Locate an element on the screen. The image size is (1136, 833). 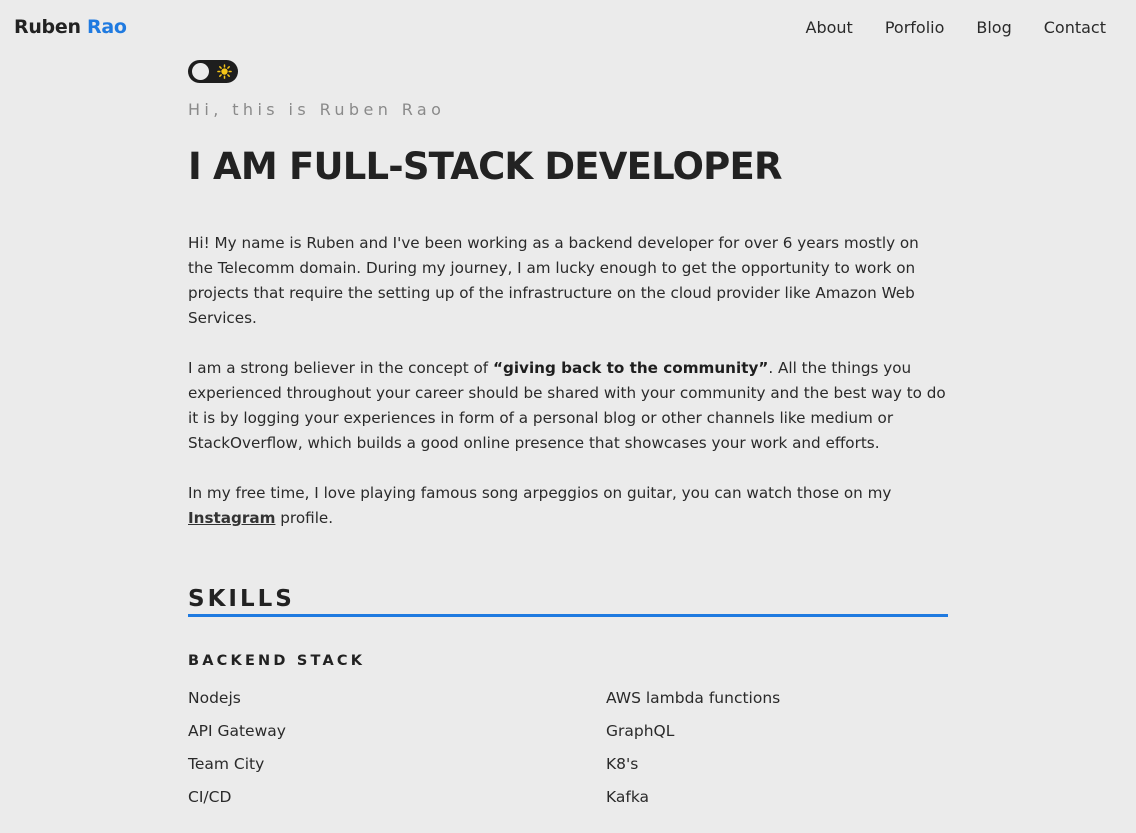
hero-greeting: Hi, this is Ruben Rao is located at coordinates (317, 109).